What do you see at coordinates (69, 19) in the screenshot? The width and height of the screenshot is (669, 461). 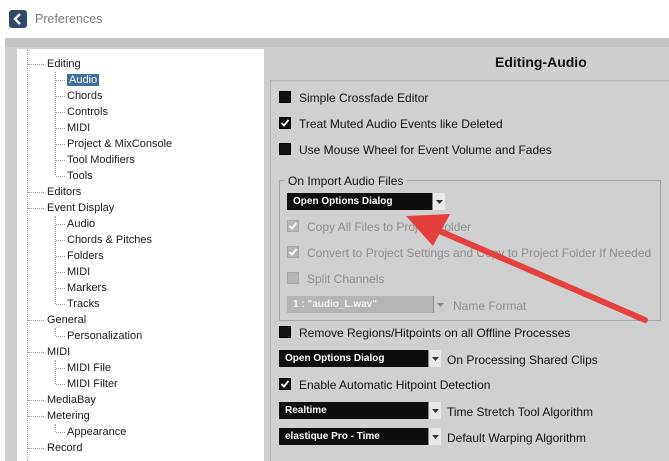 I see `window-title: Preferences` at bounding box center [69, 19].